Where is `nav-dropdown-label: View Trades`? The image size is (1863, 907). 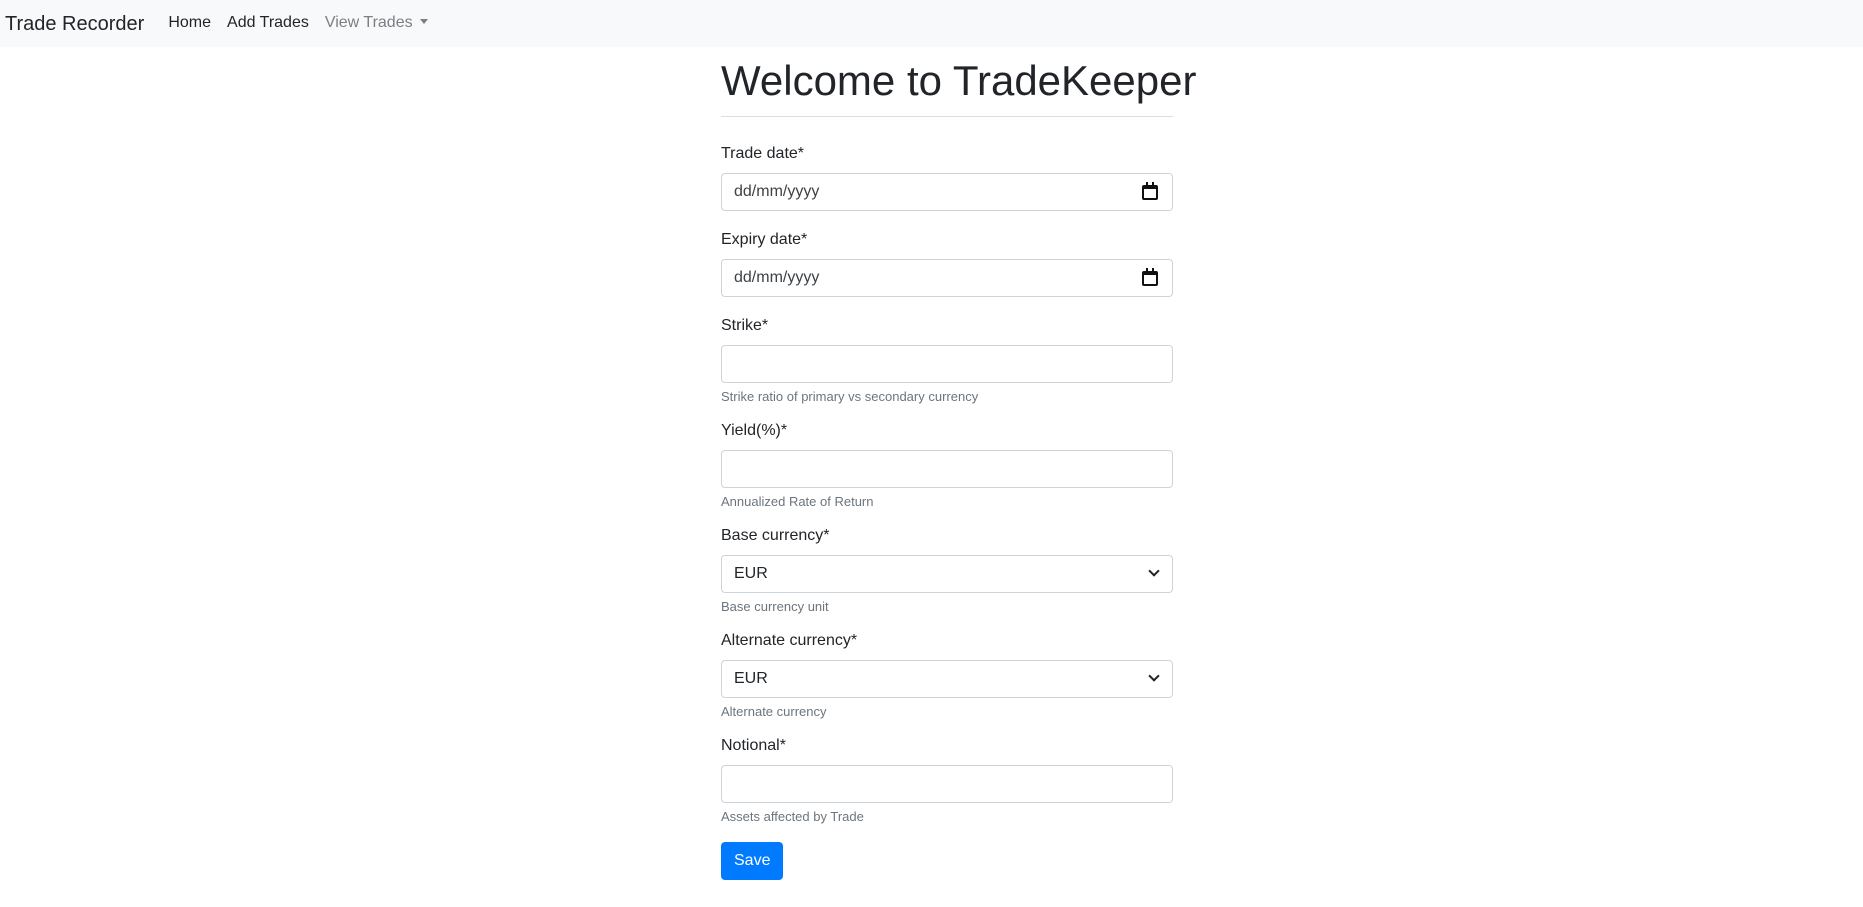
nav-dropdown-label: View Trades is located at coordinates (368, 22).